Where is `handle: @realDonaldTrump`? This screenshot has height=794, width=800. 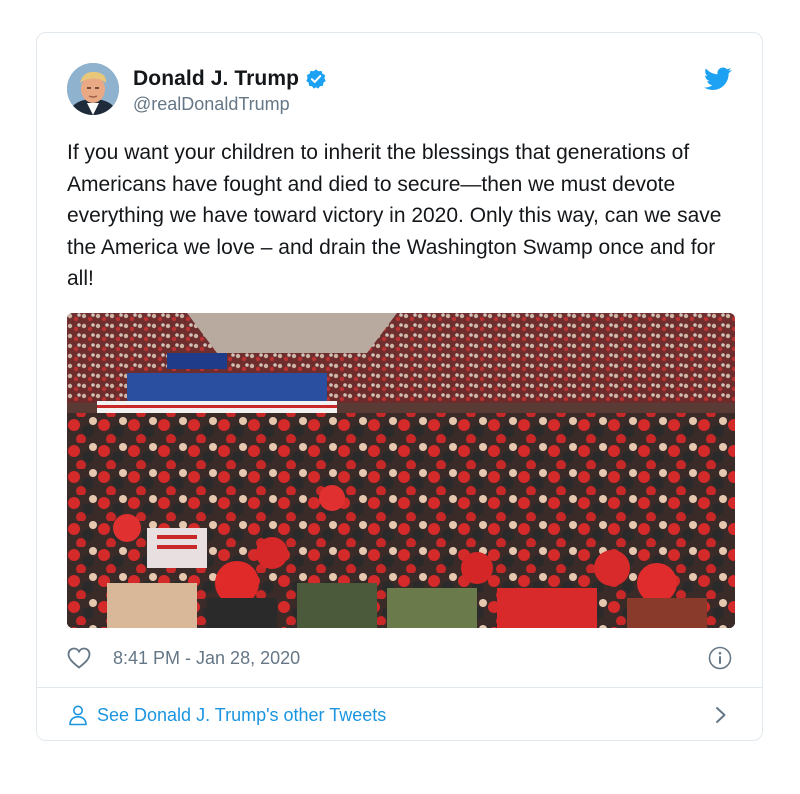 handle: @realDonaldTrump is located at coordinates (230, 104).